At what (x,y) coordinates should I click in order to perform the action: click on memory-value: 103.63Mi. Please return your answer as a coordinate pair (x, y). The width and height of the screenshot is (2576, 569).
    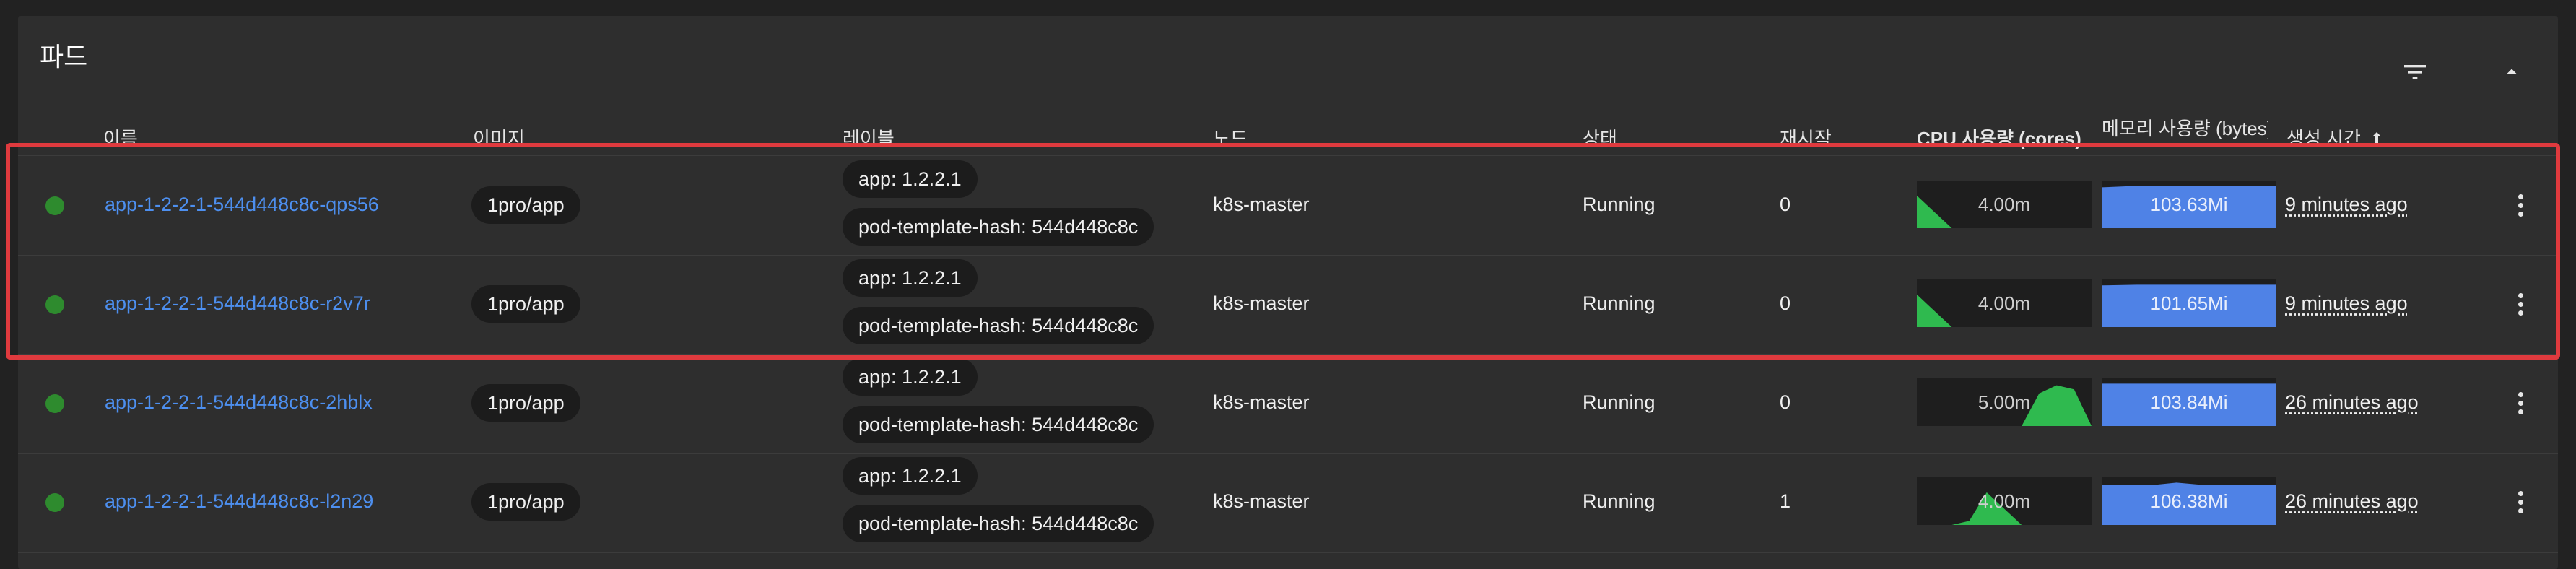
    Looking at the image, I should click on (2189, 204).